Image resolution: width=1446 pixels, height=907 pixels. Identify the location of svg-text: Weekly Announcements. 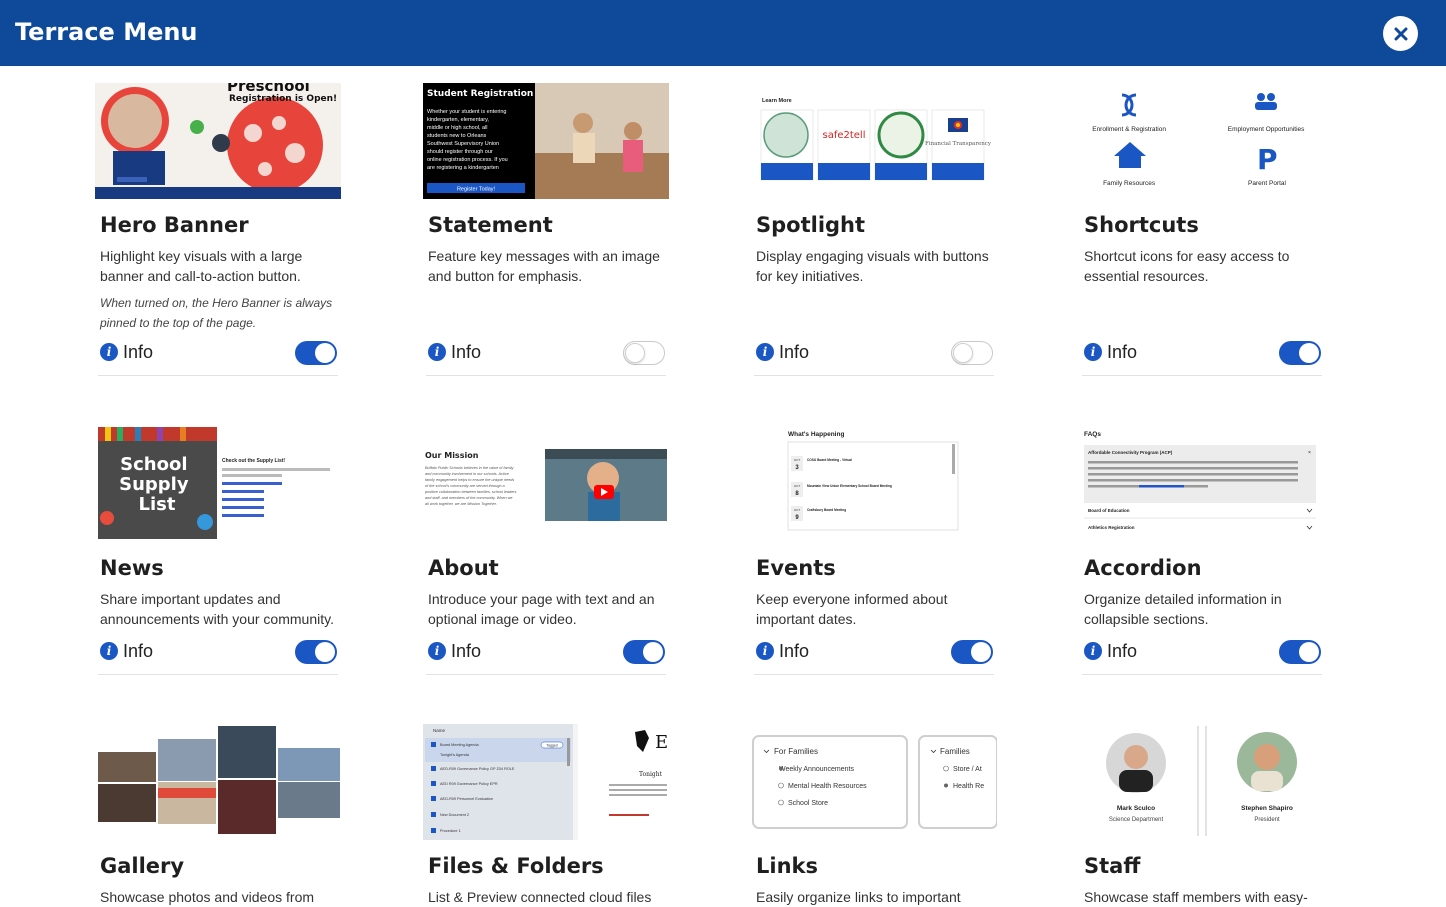
(816, 769).